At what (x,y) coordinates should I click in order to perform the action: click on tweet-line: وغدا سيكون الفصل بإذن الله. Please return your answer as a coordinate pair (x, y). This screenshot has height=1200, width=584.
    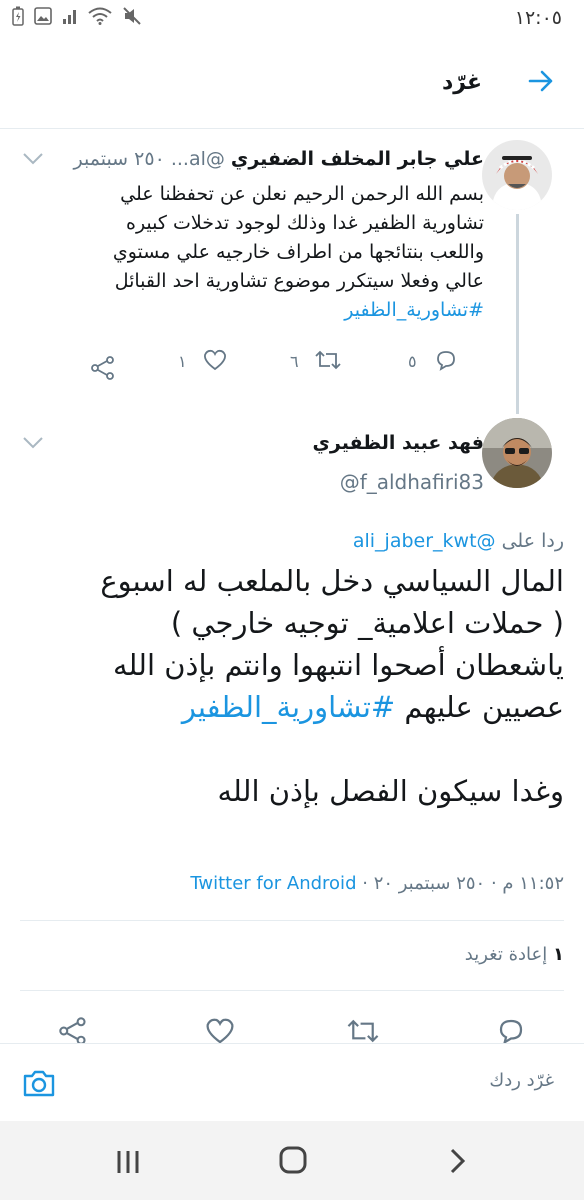
    Looking at the image, I should click on (391, 791).